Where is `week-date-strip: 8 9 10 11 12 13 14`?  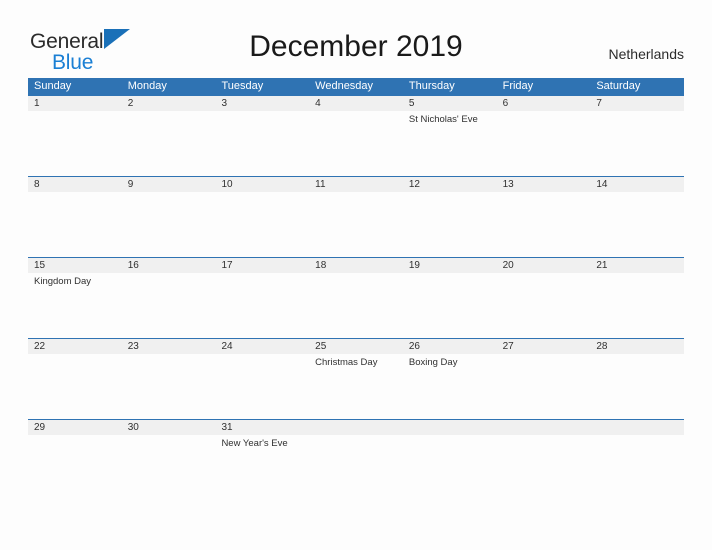 week-date-strip: 8 9 10 11 12 13 14 is located at coordinates (356, 184).